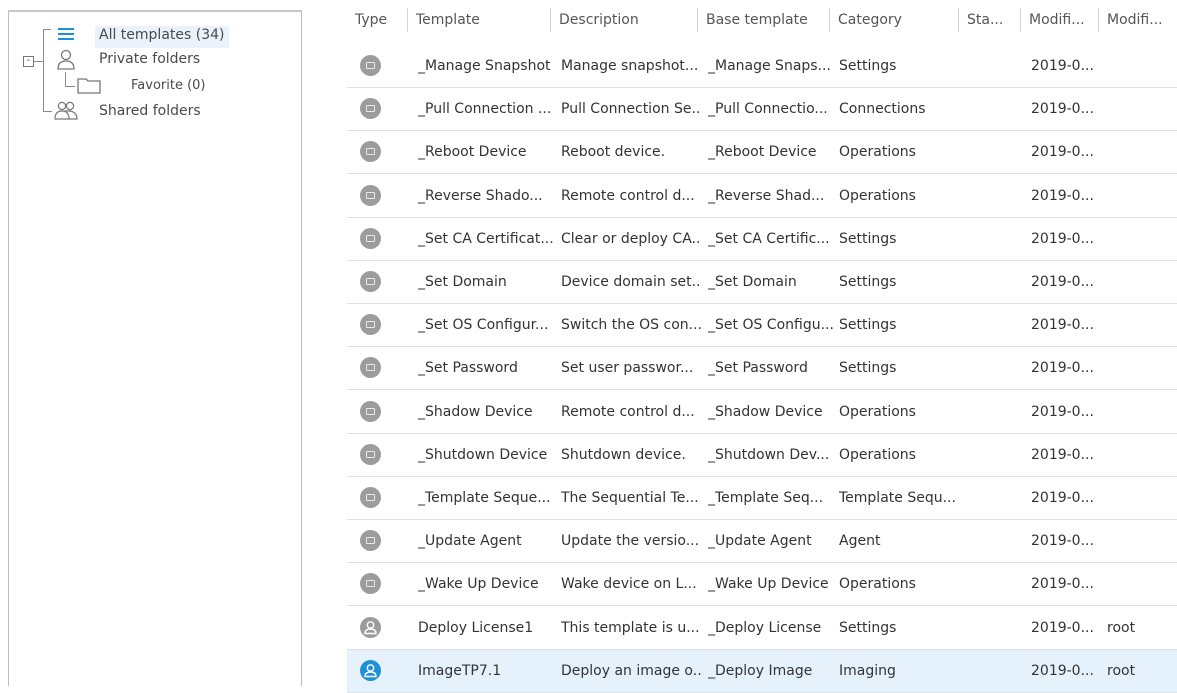 The height and width of the screenshot is (693, 1177). I want to click on column-header-template: Template, so click(479, 20).